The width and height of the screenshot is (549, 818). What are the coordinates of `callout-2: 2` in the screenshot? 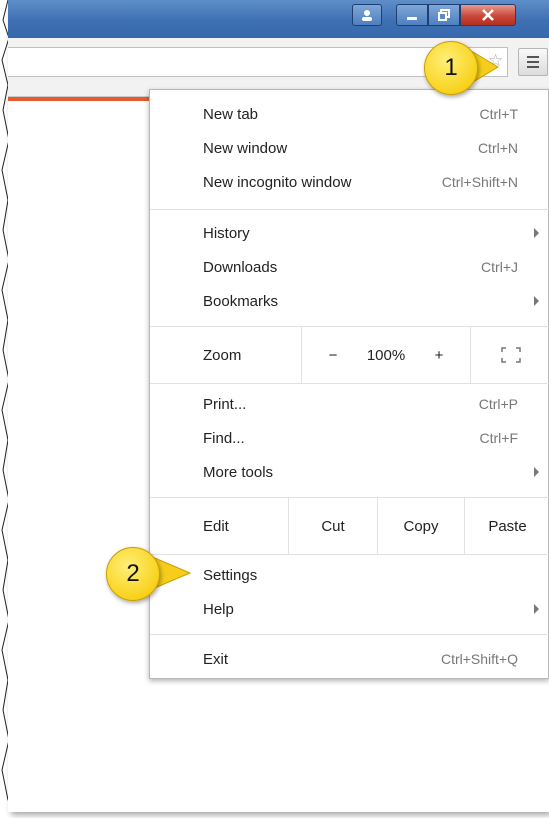 It's located at (133, 574).